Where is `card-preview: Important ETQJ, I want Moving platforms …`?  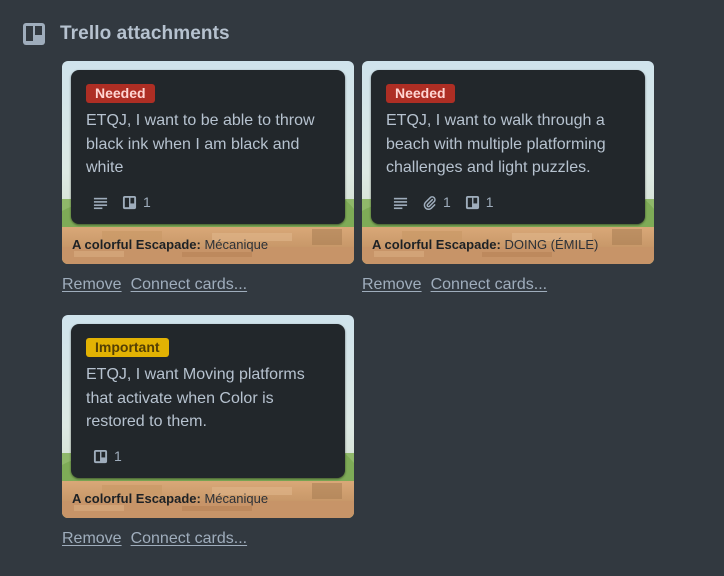 card-preview: Important ETQJ, I want Moving platforms … is located at coordinates (208, 416).